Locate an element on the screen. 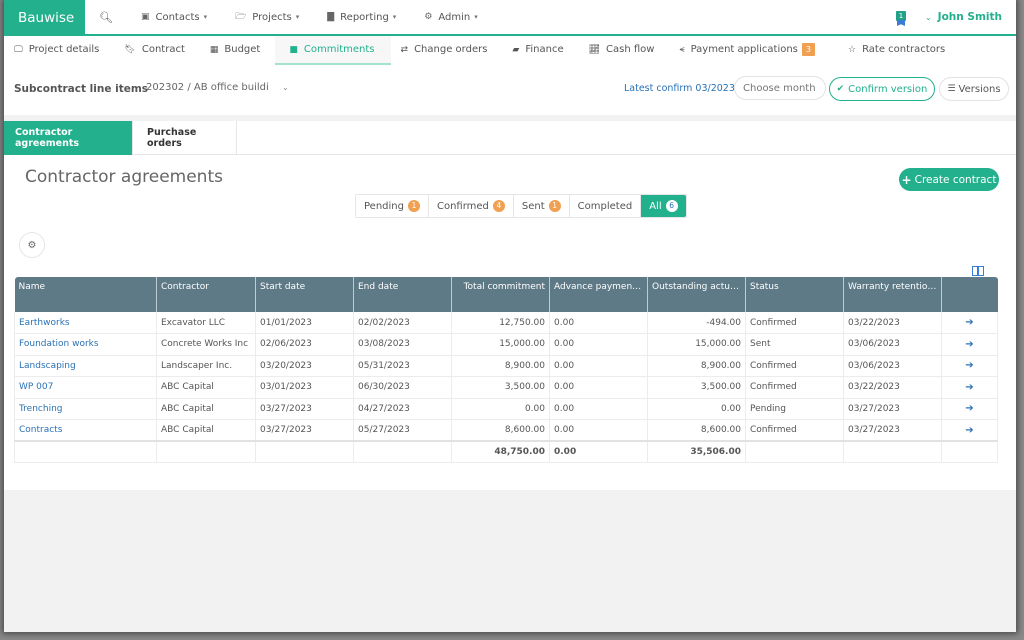 This screenshot has width=1024, height=640. column-header-status: Status is located at coordinates (794, 294).